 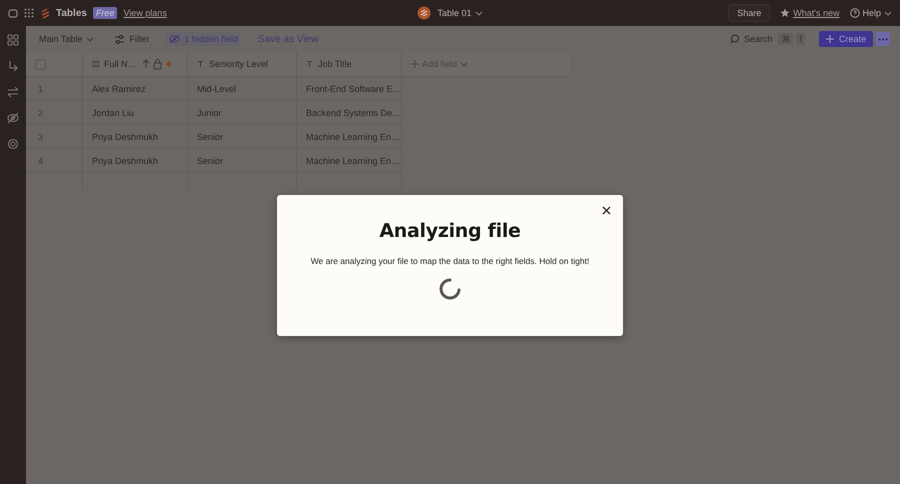 What do you see at coordinates (145, 13) in the screenshot?
I see `view-plans-link: View plans` at bounding box center [145, 13].